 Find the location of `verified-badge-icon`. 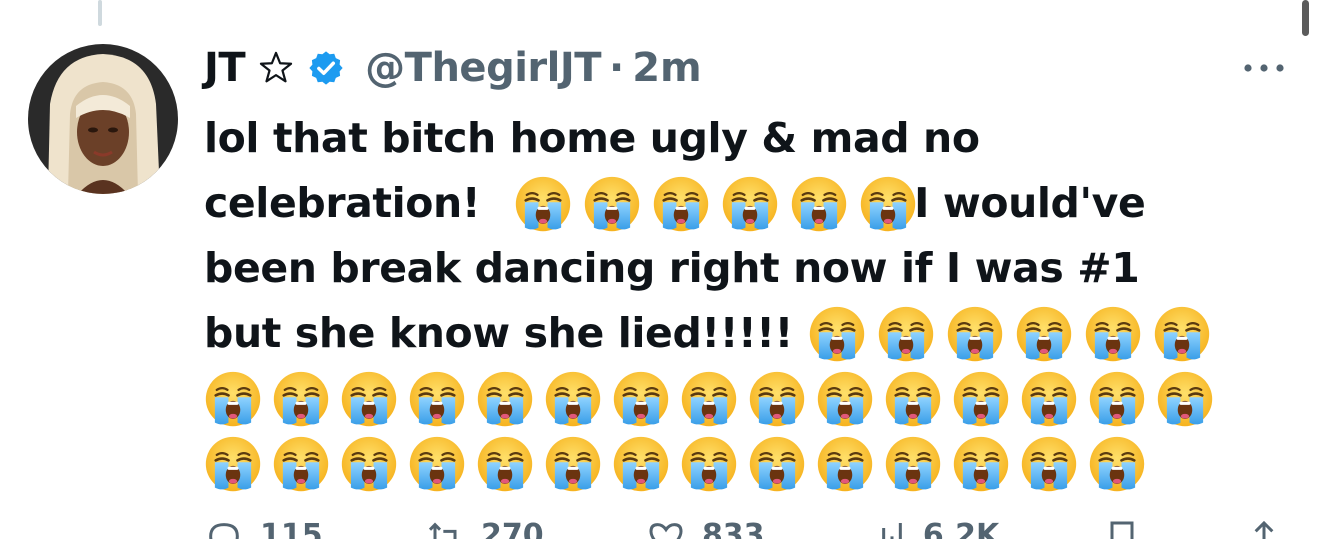

verified-badge-icon is located at coordinates (326, 68).